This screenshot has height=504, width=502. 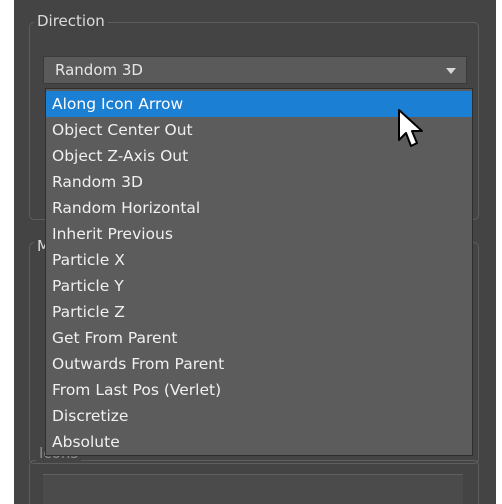 What do you see at coordinates (259, 338) in the screenshot?
I see `dropdown-option-get-from-parent: Get From Parent` at bounding box center [259, 338].